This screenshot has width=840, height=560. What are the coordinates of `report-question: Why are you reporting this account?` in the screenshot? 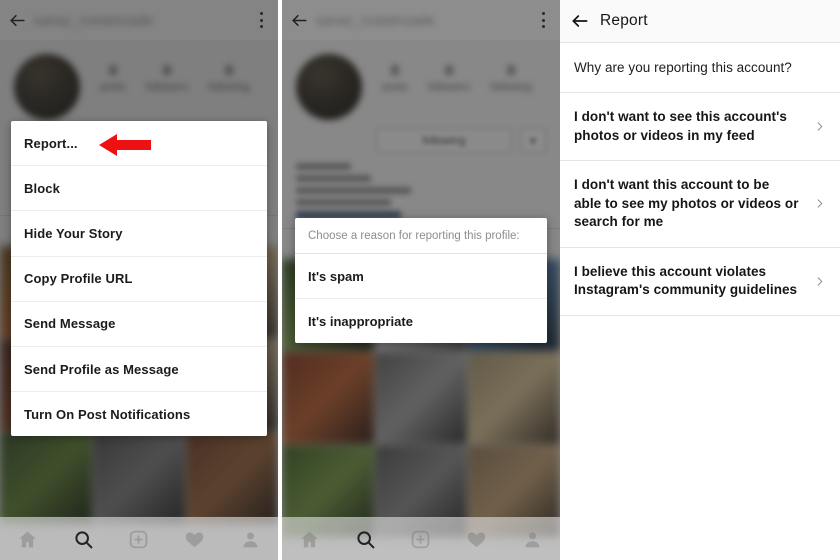 It's located at (700, 68).